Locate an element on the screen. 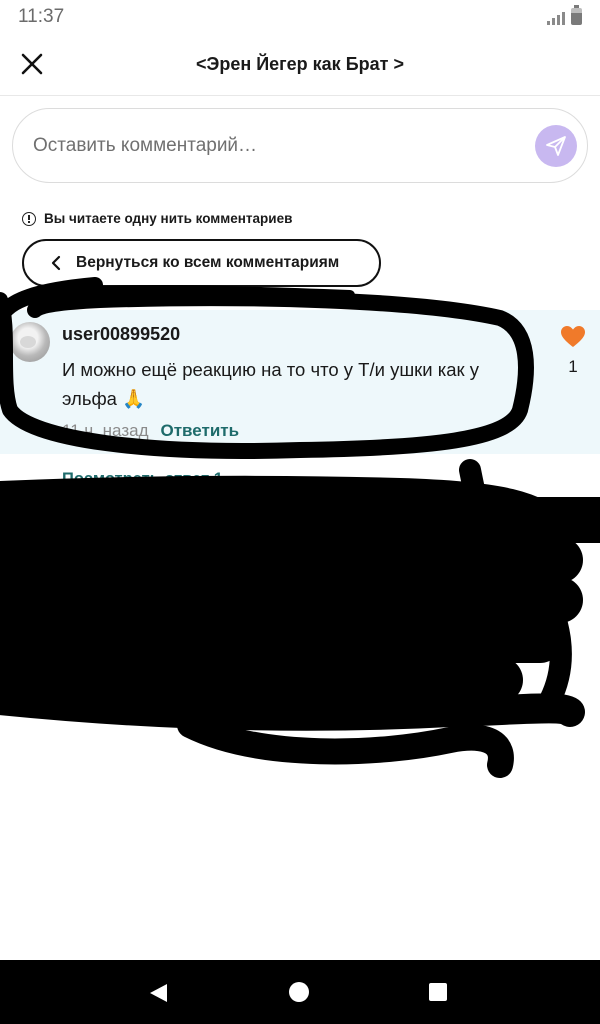 The image size is (600, 1024). nav-home-icon is located at coordinates (299, 992).